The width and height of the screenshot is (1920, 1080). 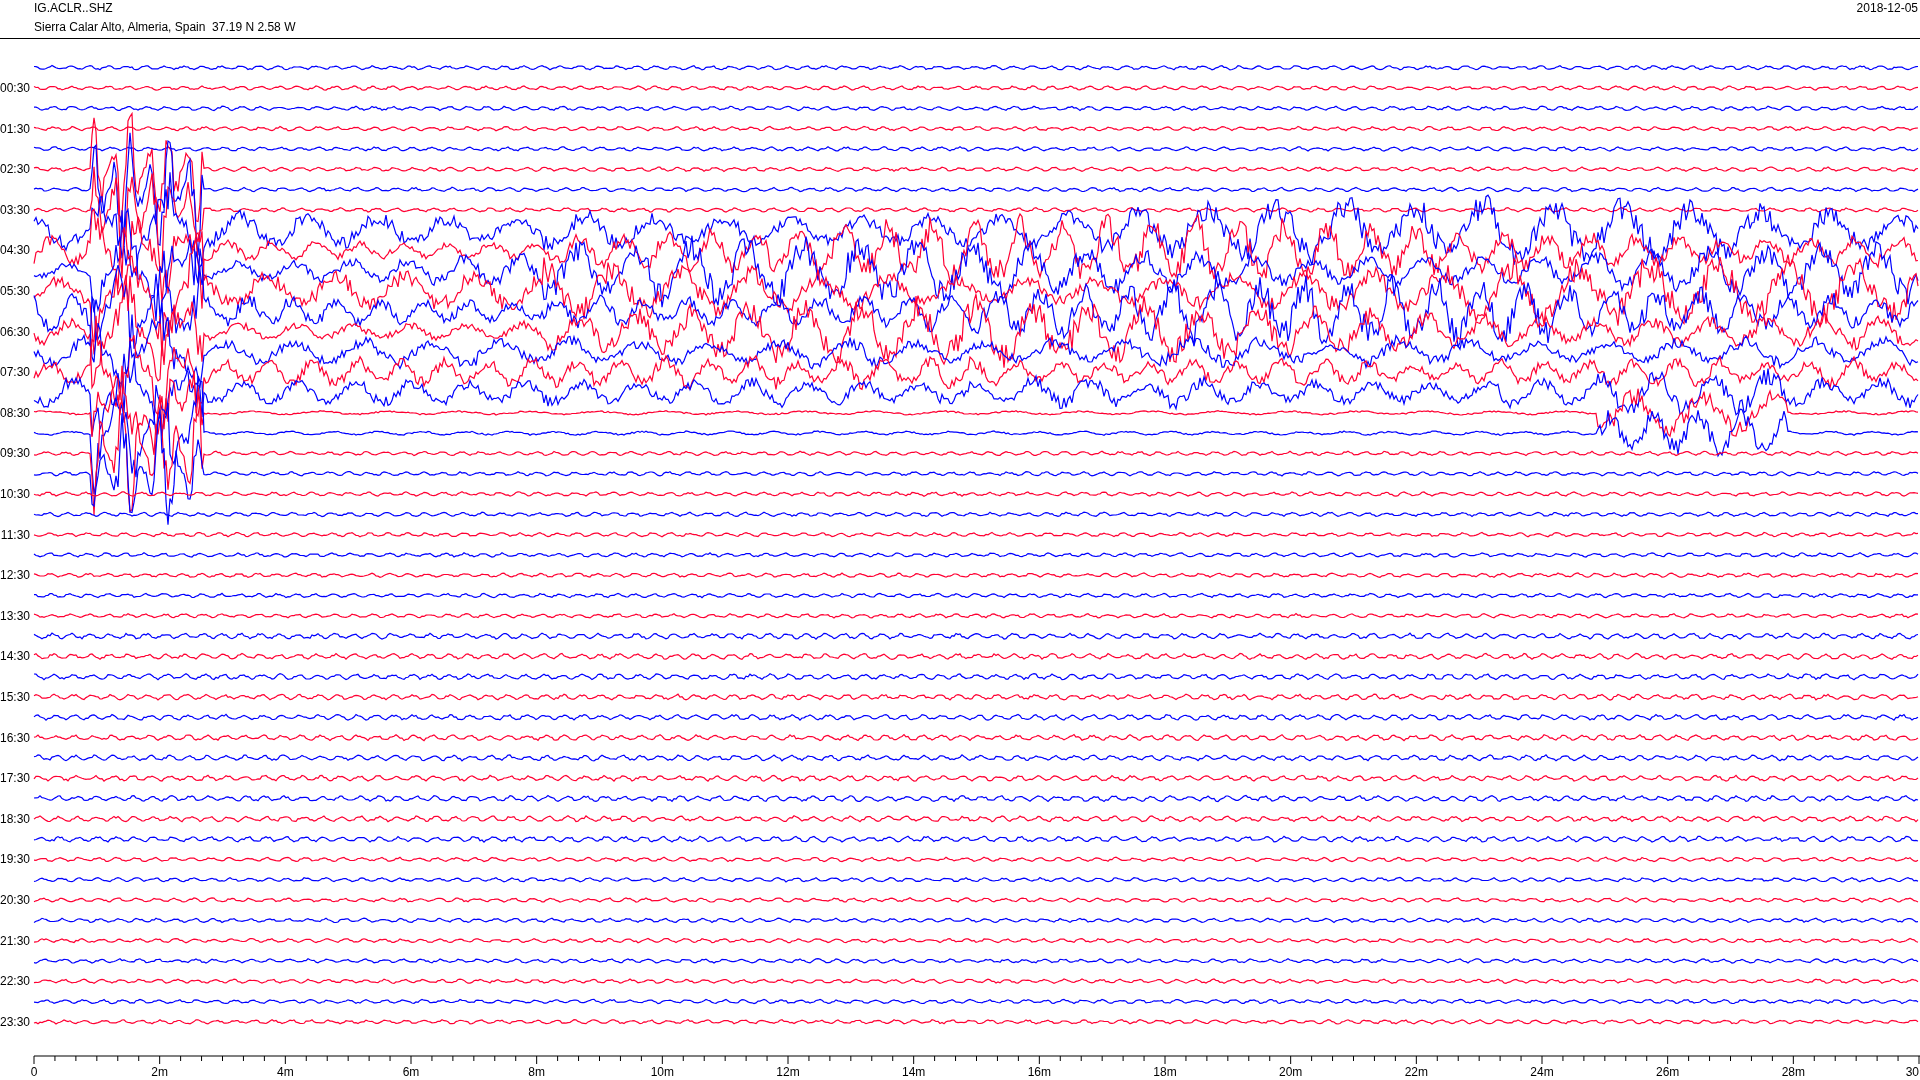 What do you see at coordinates (15, 128) in the screenshot?
I see `time-label: 01:30` at bounding box center [15, 128].